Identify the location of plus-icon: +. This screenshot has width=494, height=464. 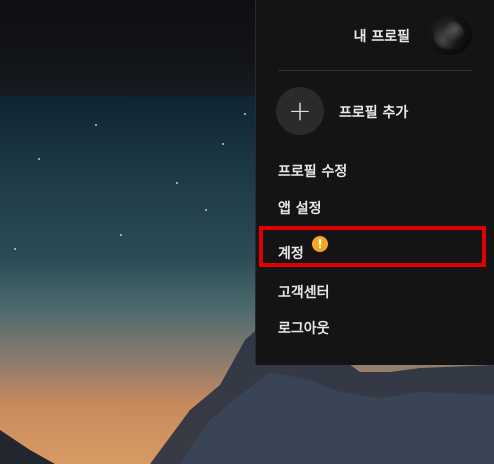
(300, 111).